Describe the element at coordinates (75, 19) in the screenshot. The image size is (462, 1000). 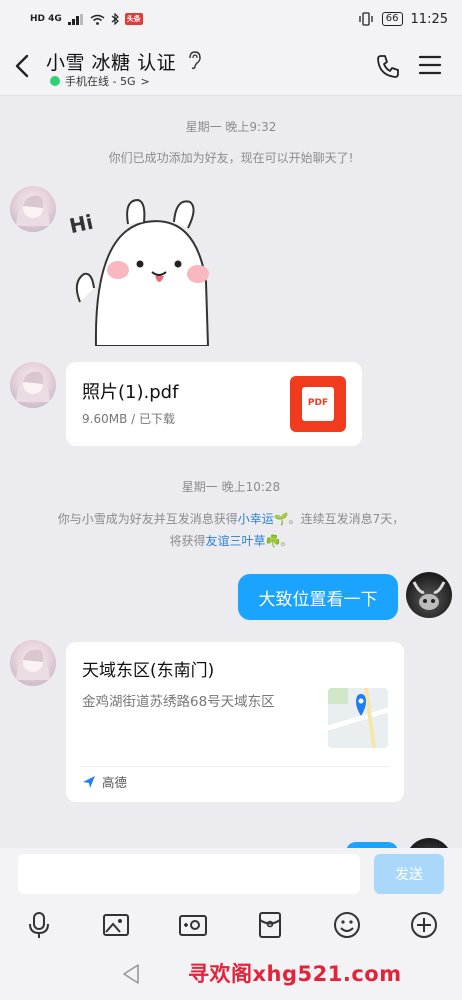
I see `signal-icon` at that location.